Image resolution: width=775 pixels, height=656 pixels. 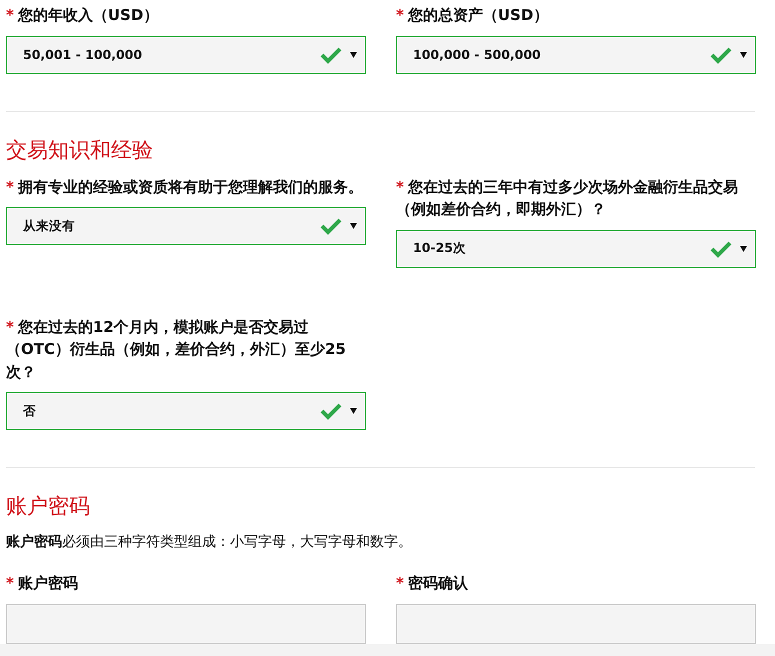 I want to click on field-label: * 您的年收入（USD）, so click(x=83, y=15).